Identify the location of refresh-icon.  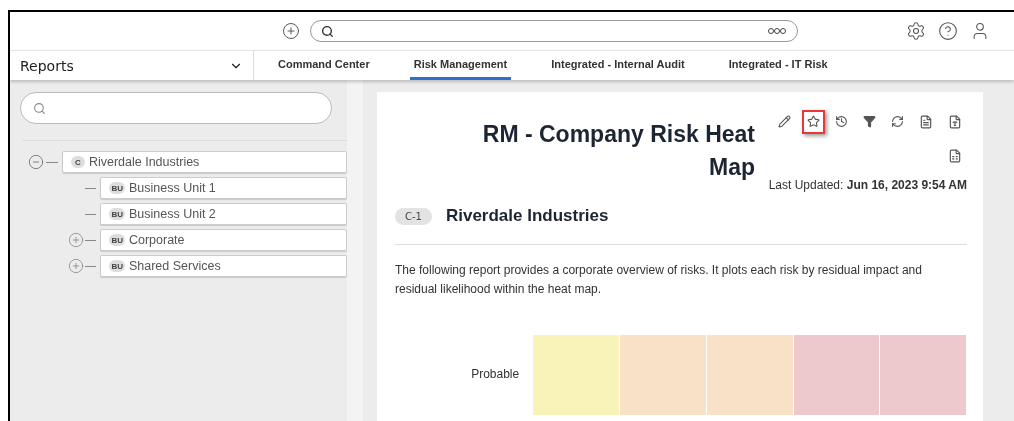
(897, 121).